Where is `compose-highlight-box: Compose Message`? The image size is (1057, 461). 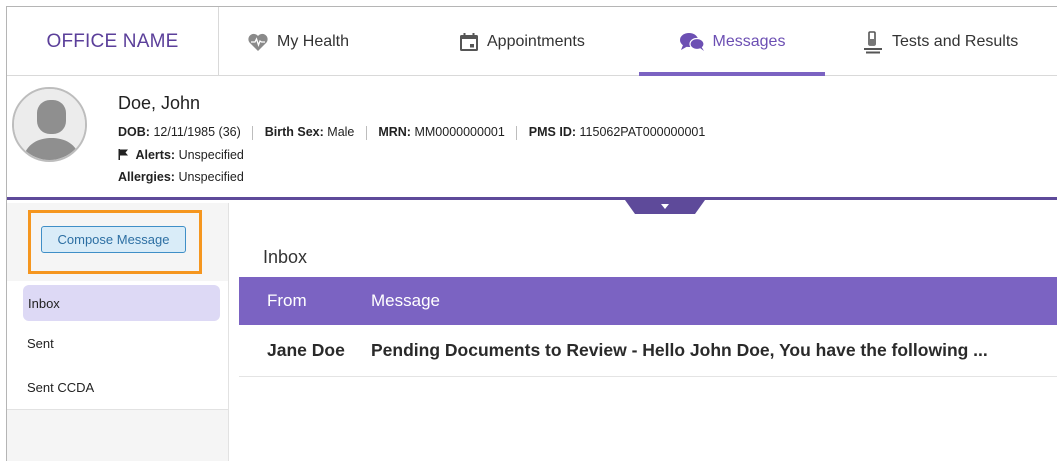 compose-highlight-box: Compose Message is located at coordinates (115, 242).